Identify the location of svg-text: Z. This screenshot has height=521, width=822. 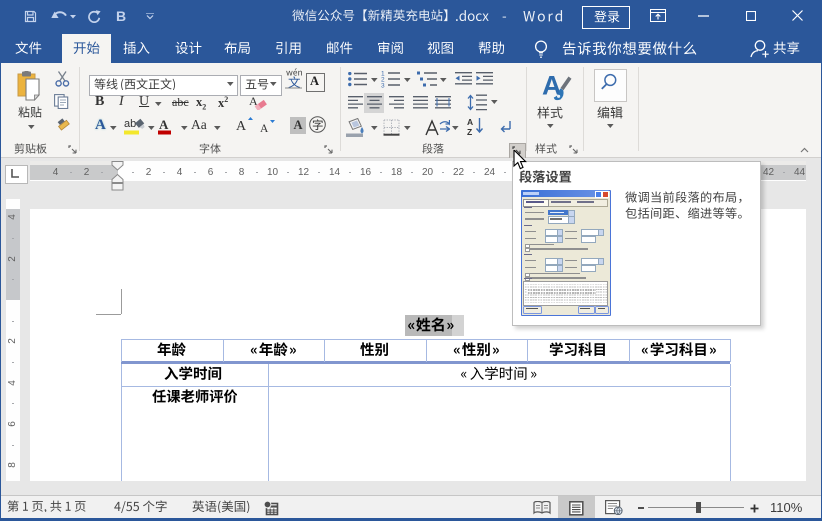
(469, 131).